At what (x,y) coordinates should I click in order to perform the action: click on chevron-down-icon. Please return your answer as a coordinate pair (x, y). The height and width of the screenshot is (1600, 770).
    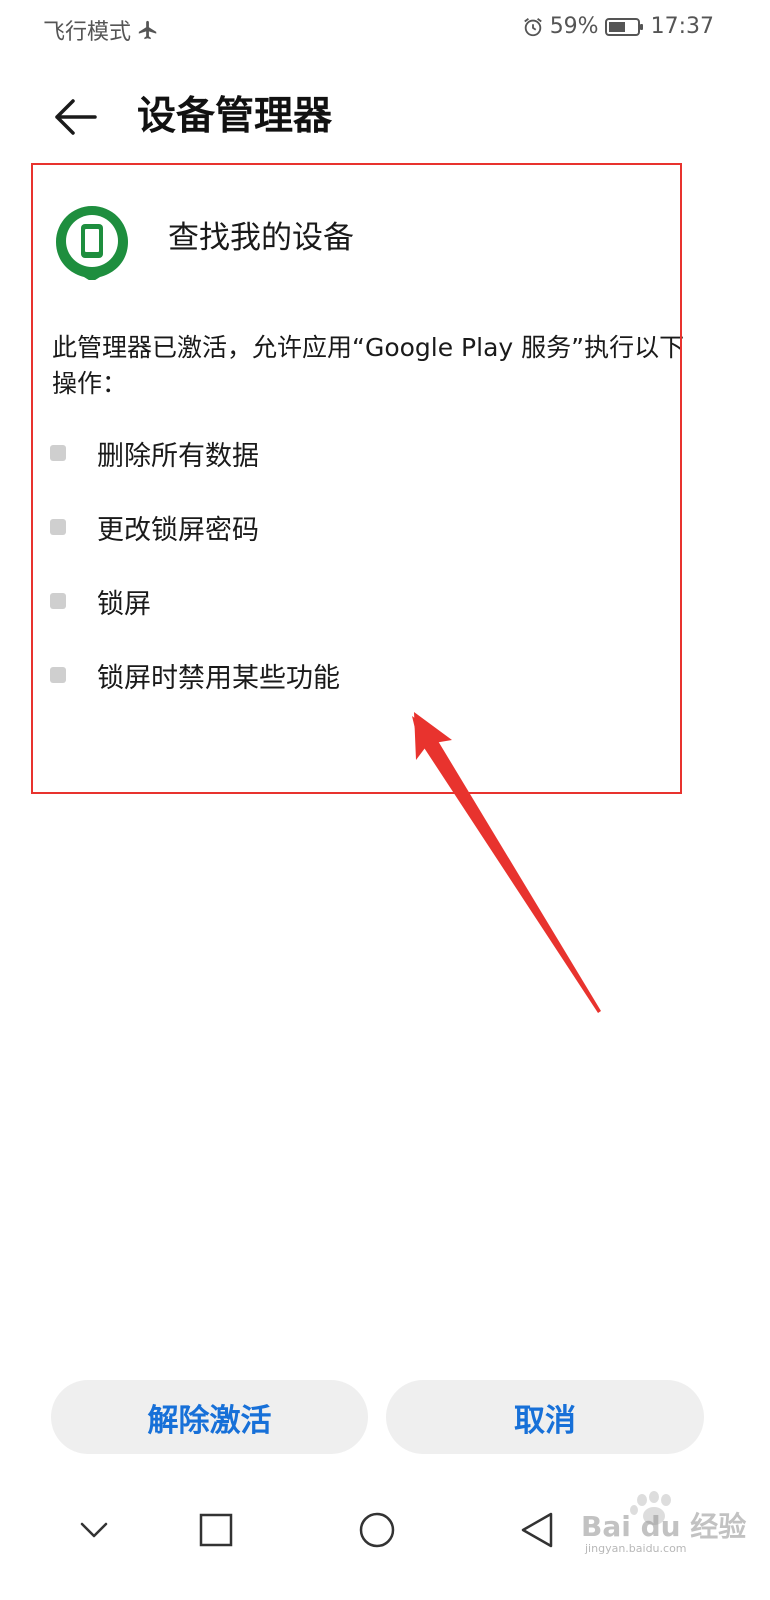
    Looking at the image, I should click on (94, 1530).